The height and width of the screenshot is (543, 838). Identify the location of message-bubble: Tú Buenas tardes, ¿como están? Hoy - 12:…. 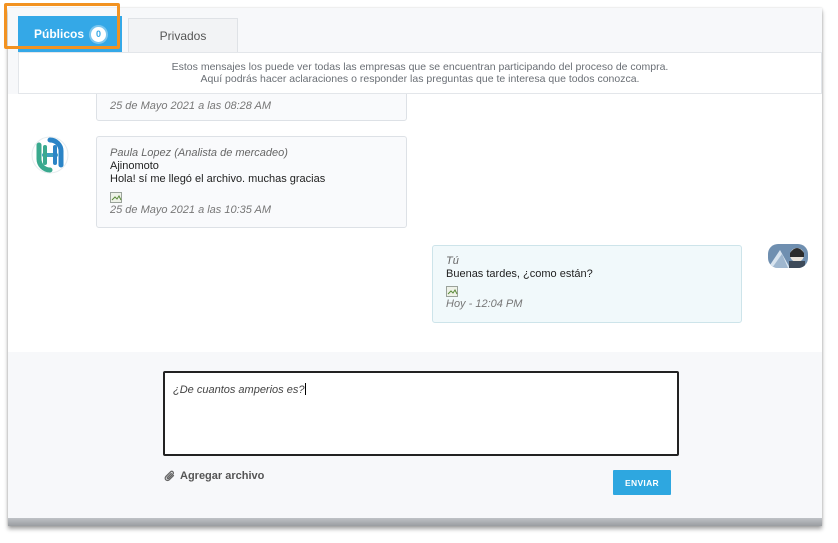
(587, 284).